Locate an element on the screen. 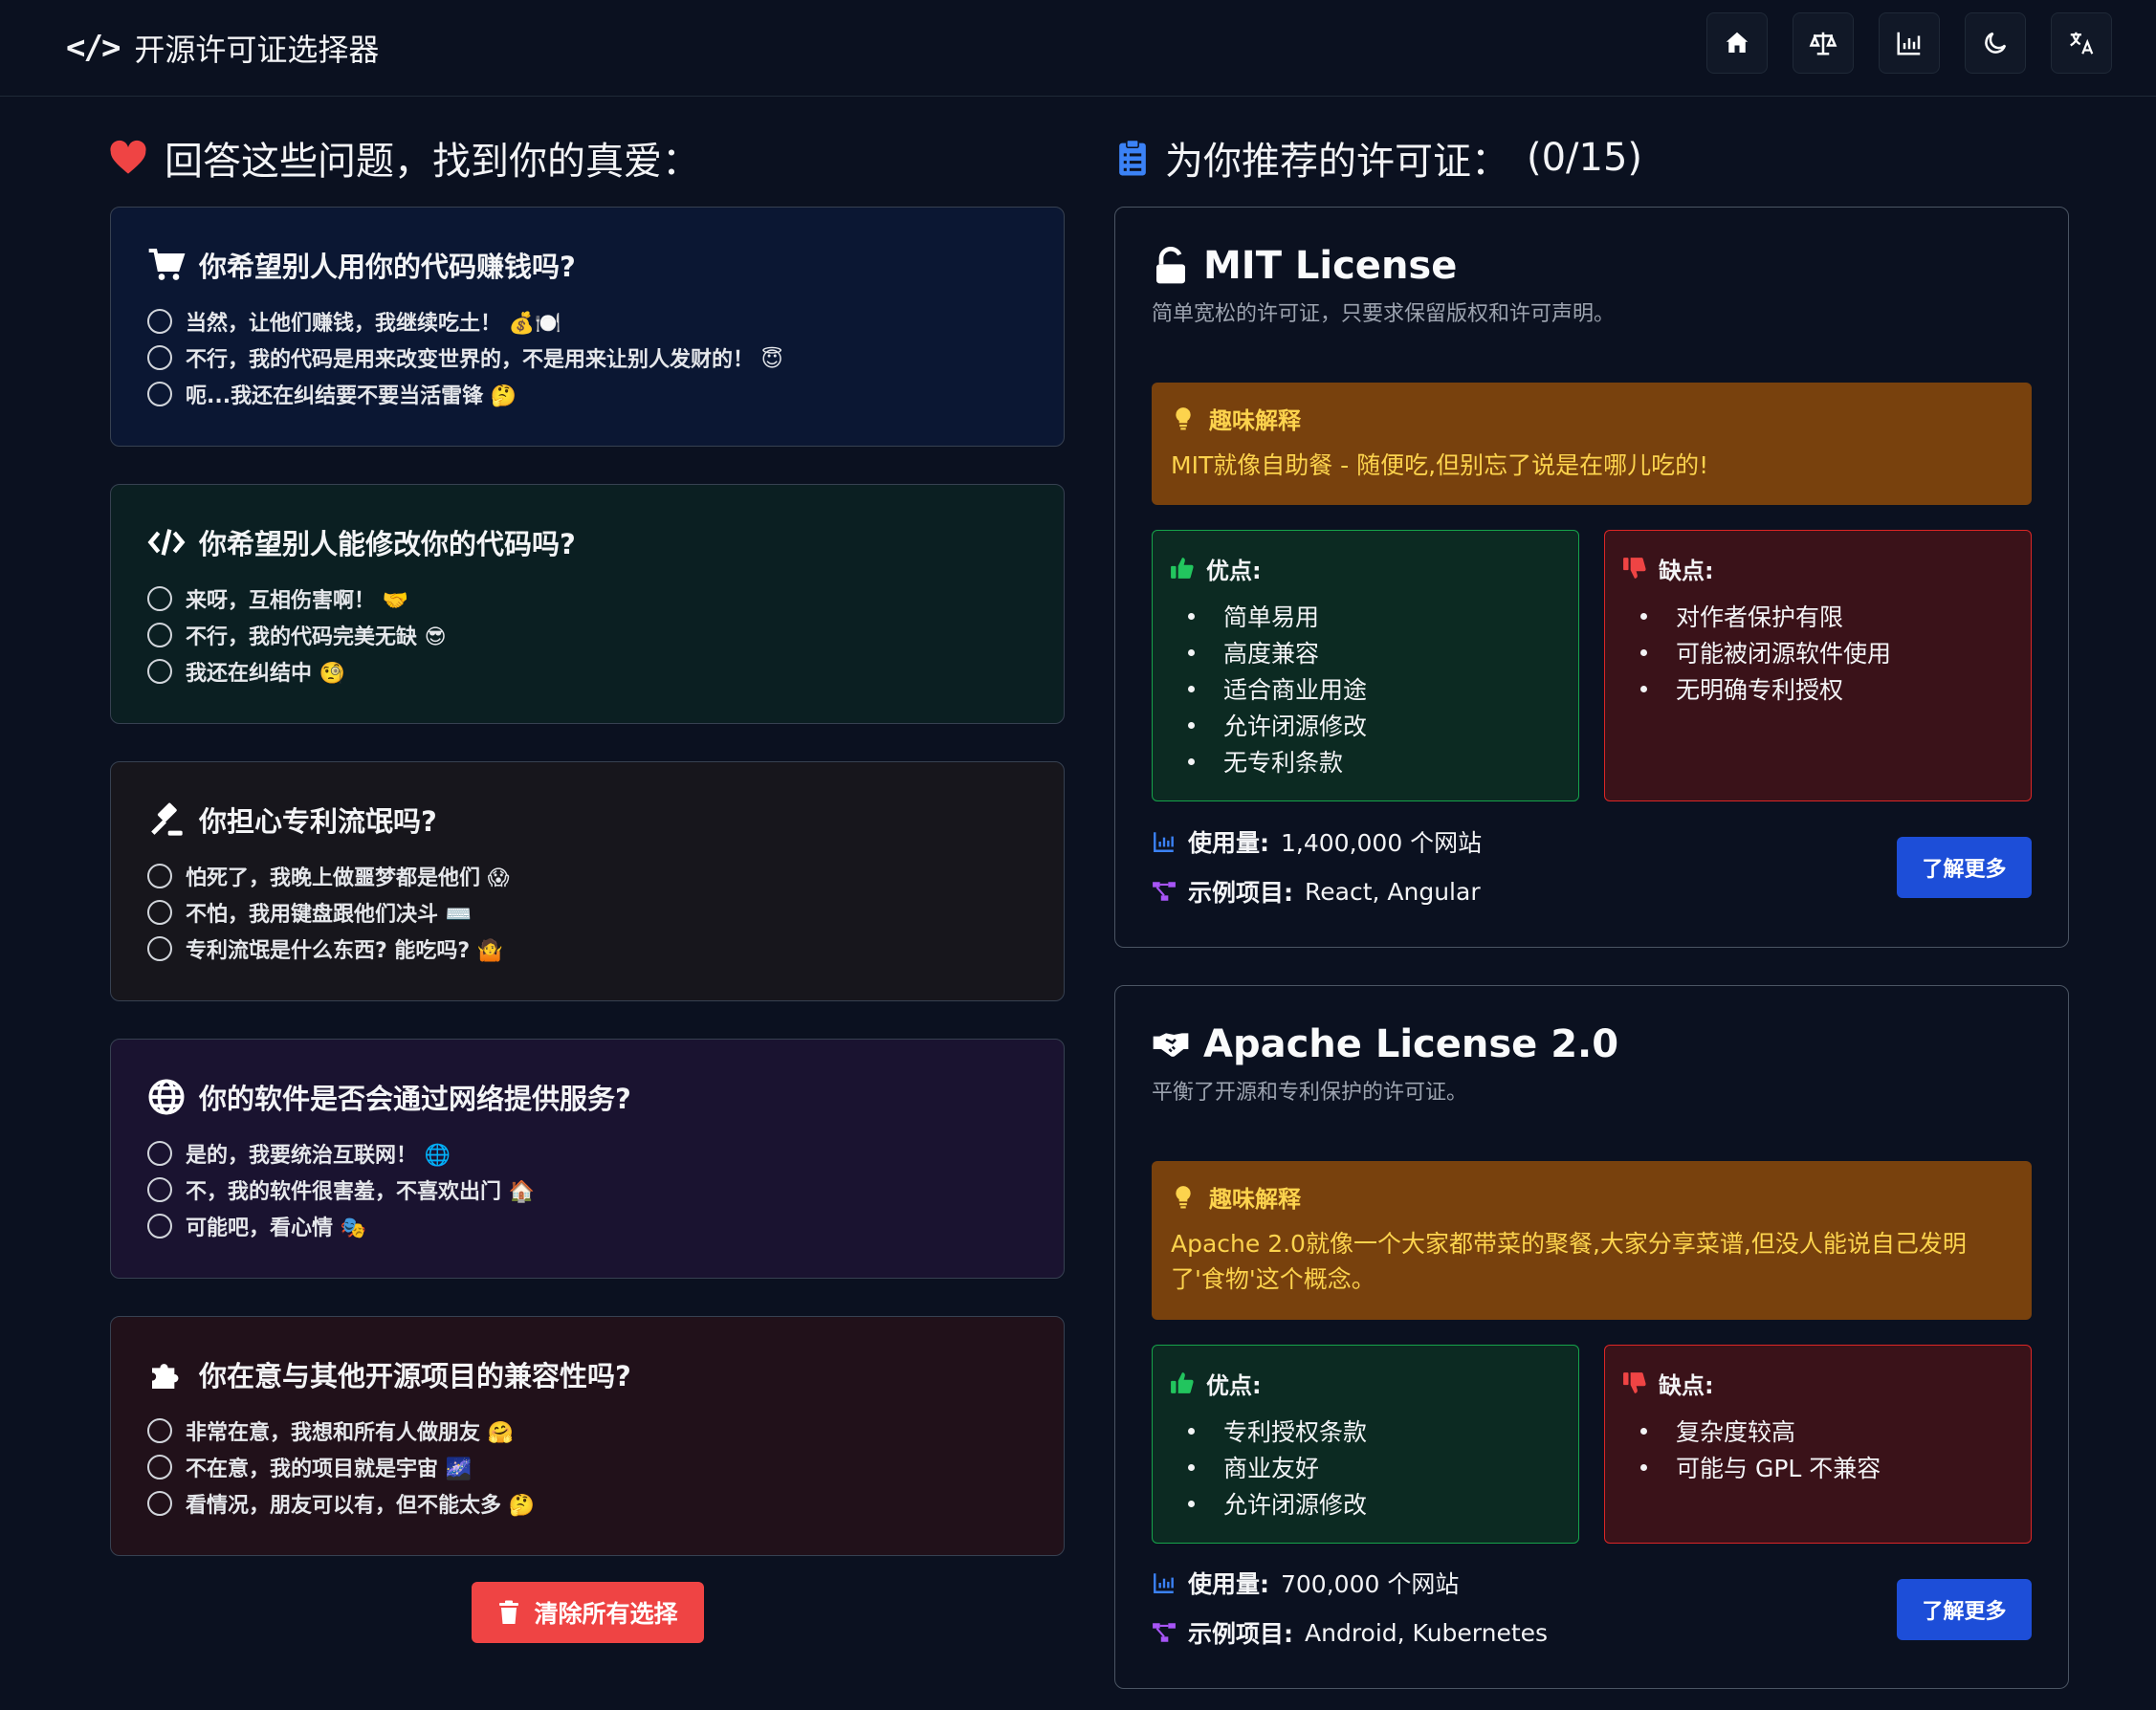 The width and height of the screenshot is (2156, 1710). pros-box: 优点: 专利授权条款 商业友好 允许闭源修改 is located at coordinates (1365, 1444).